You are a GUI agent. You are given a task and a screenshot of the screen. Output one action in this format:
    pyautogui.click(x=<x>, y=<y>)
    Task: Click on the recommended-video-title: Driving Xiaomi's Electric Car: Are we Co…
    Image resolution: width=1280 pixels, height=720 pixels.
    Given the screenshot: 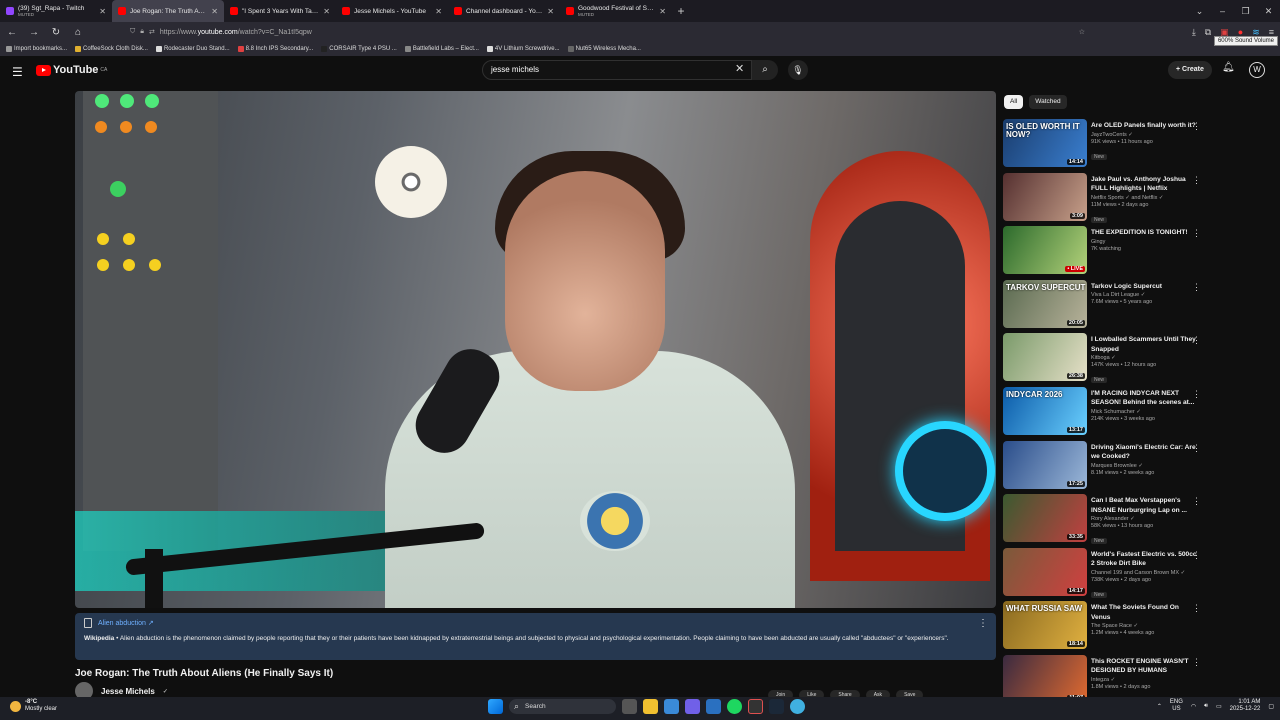 What is the action you would take?
    pyautogui.click(x=1144, y=452)
    